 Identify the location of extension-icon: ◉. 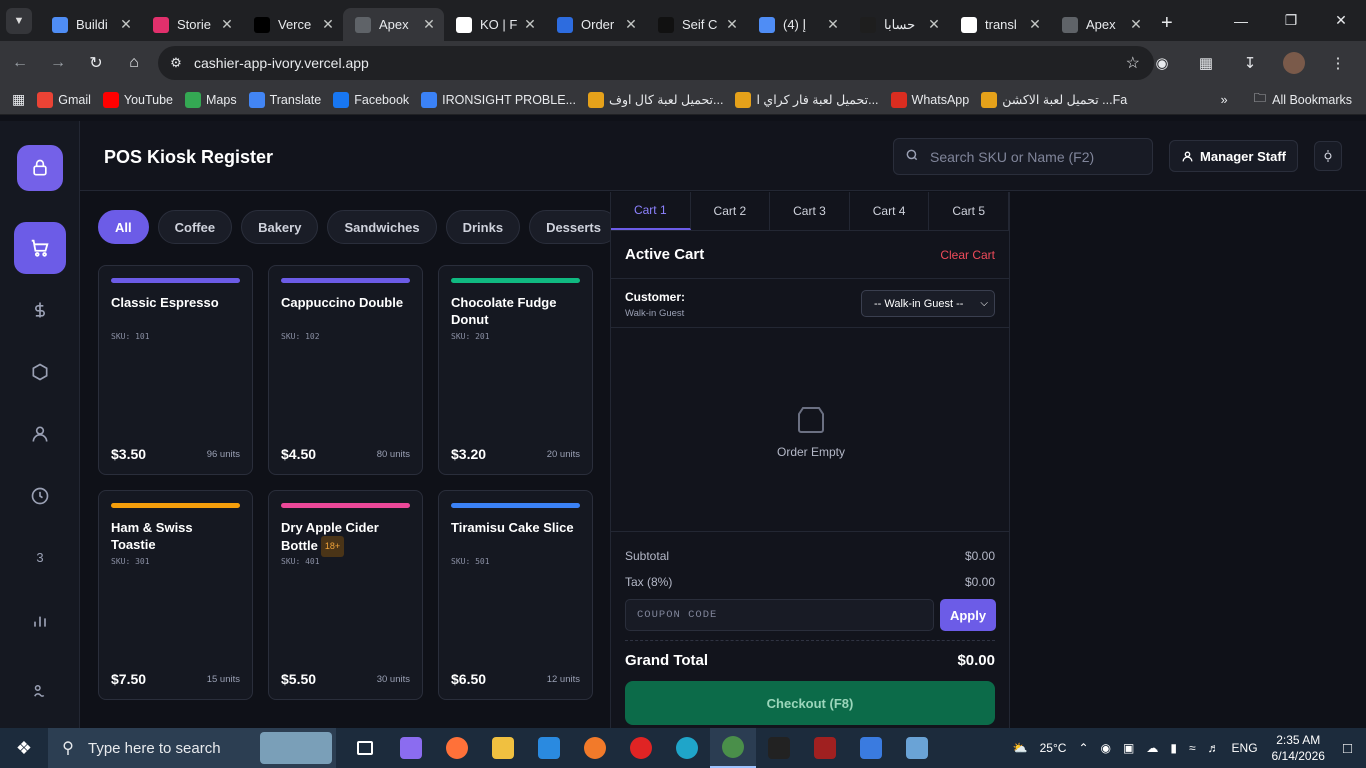
(1162, 63).